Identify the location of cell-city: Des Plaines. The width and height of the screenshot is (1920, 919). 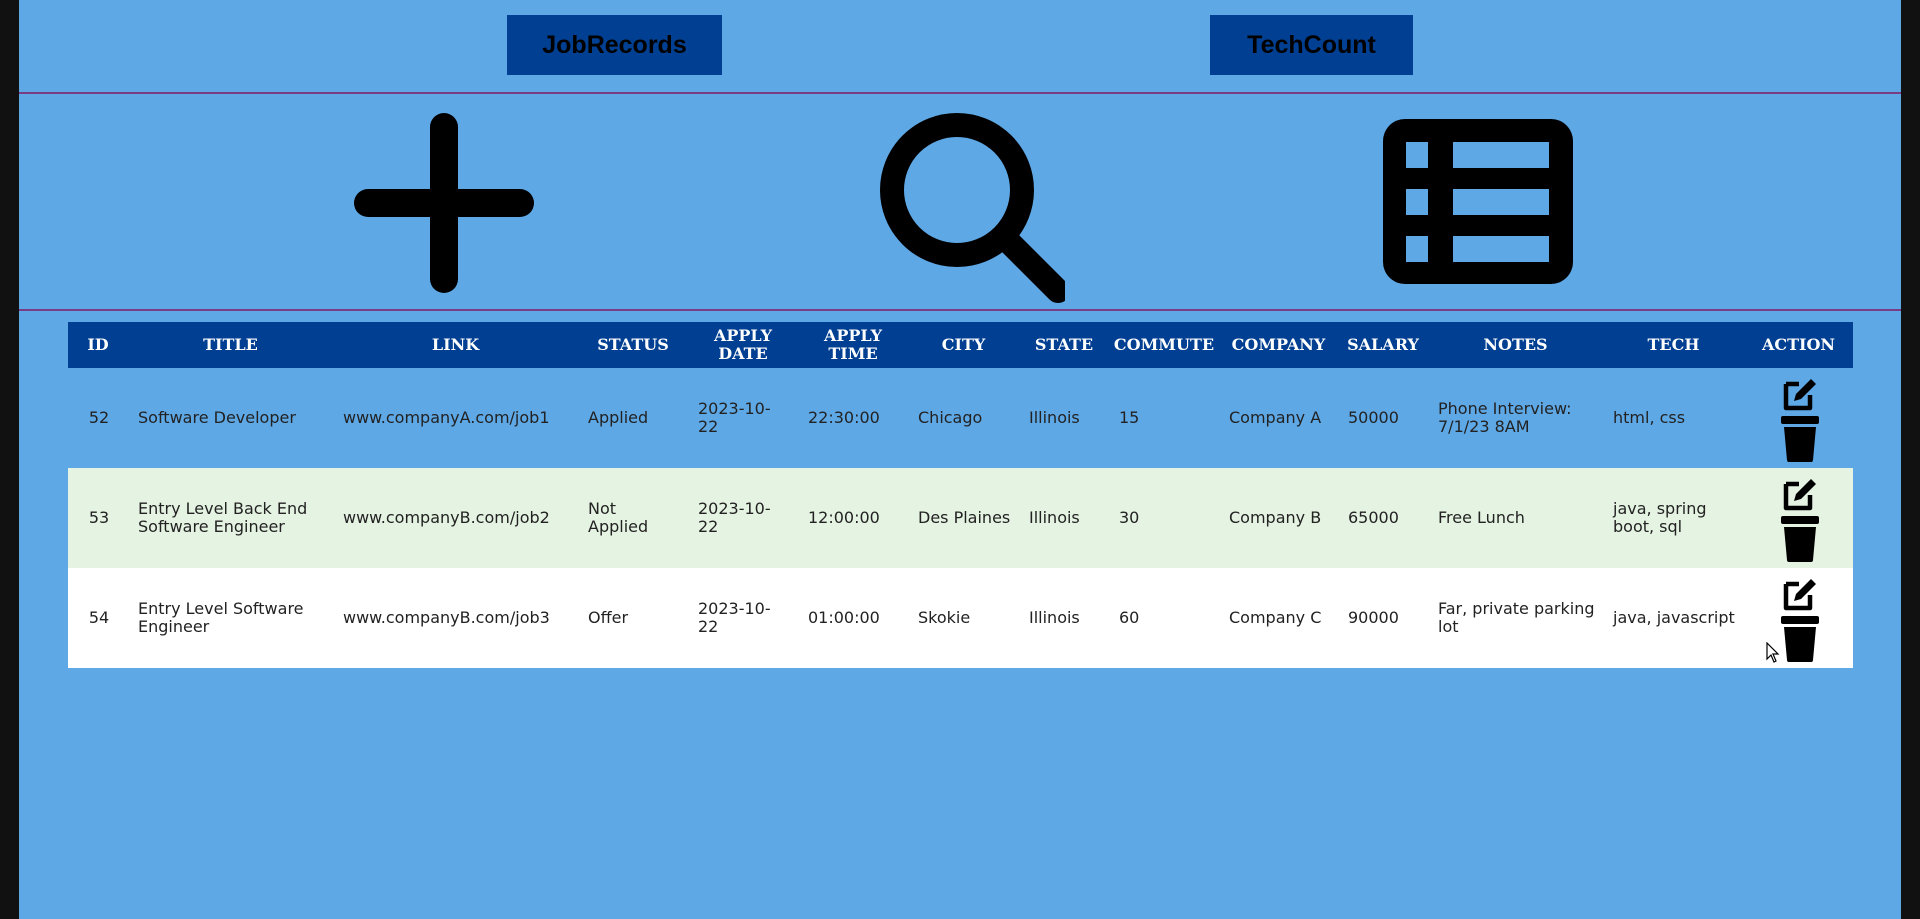
(963, 518).